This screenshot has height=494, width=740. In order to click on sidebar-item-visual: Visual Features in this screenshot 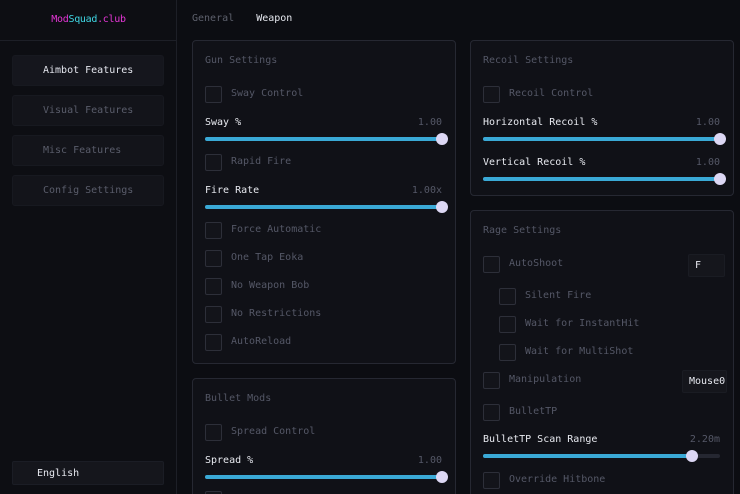, I will do `click(88, 110)`.